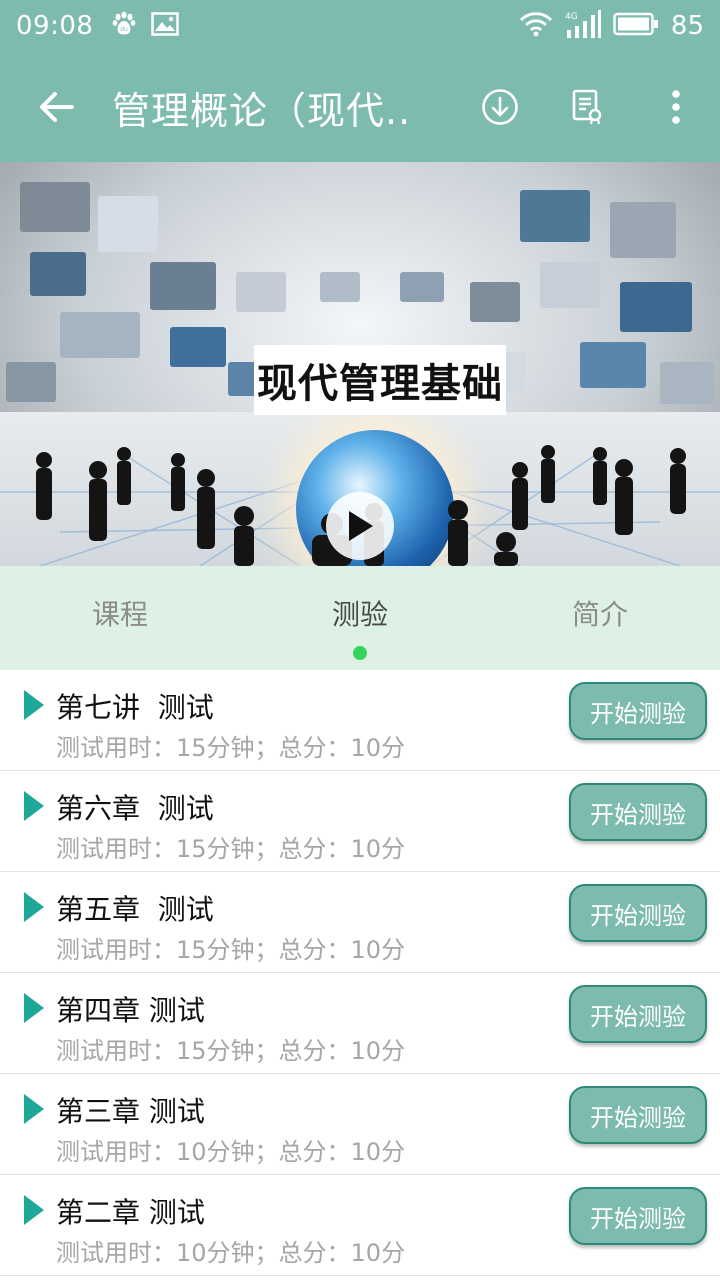  I want to click on tab-label: 课程, so click(119, 614).